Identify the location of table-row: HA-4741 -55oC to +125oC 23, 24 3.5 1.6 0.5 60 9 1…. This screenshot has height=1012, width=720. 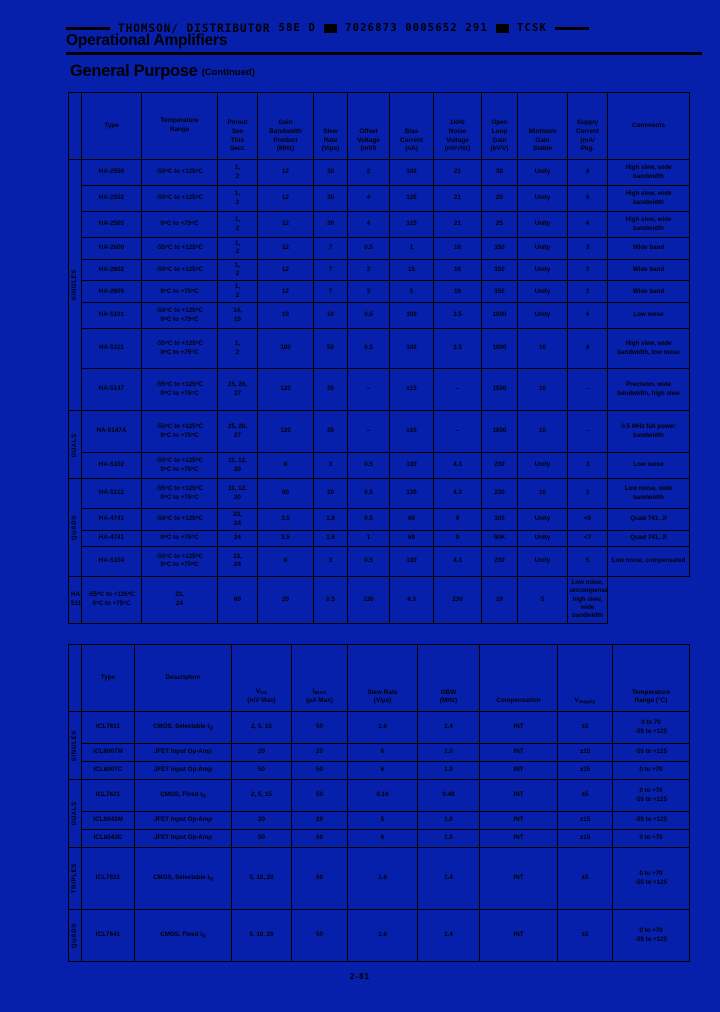
(379, 519).